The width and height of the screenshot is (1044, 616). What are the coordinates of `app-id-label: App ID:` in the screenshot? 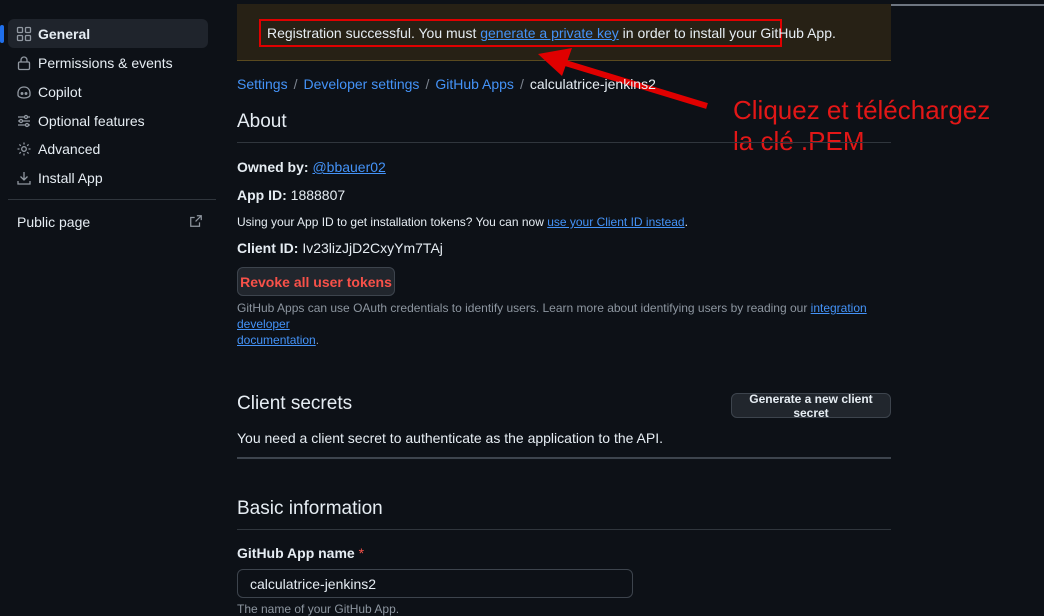 It's located at (262, 195).